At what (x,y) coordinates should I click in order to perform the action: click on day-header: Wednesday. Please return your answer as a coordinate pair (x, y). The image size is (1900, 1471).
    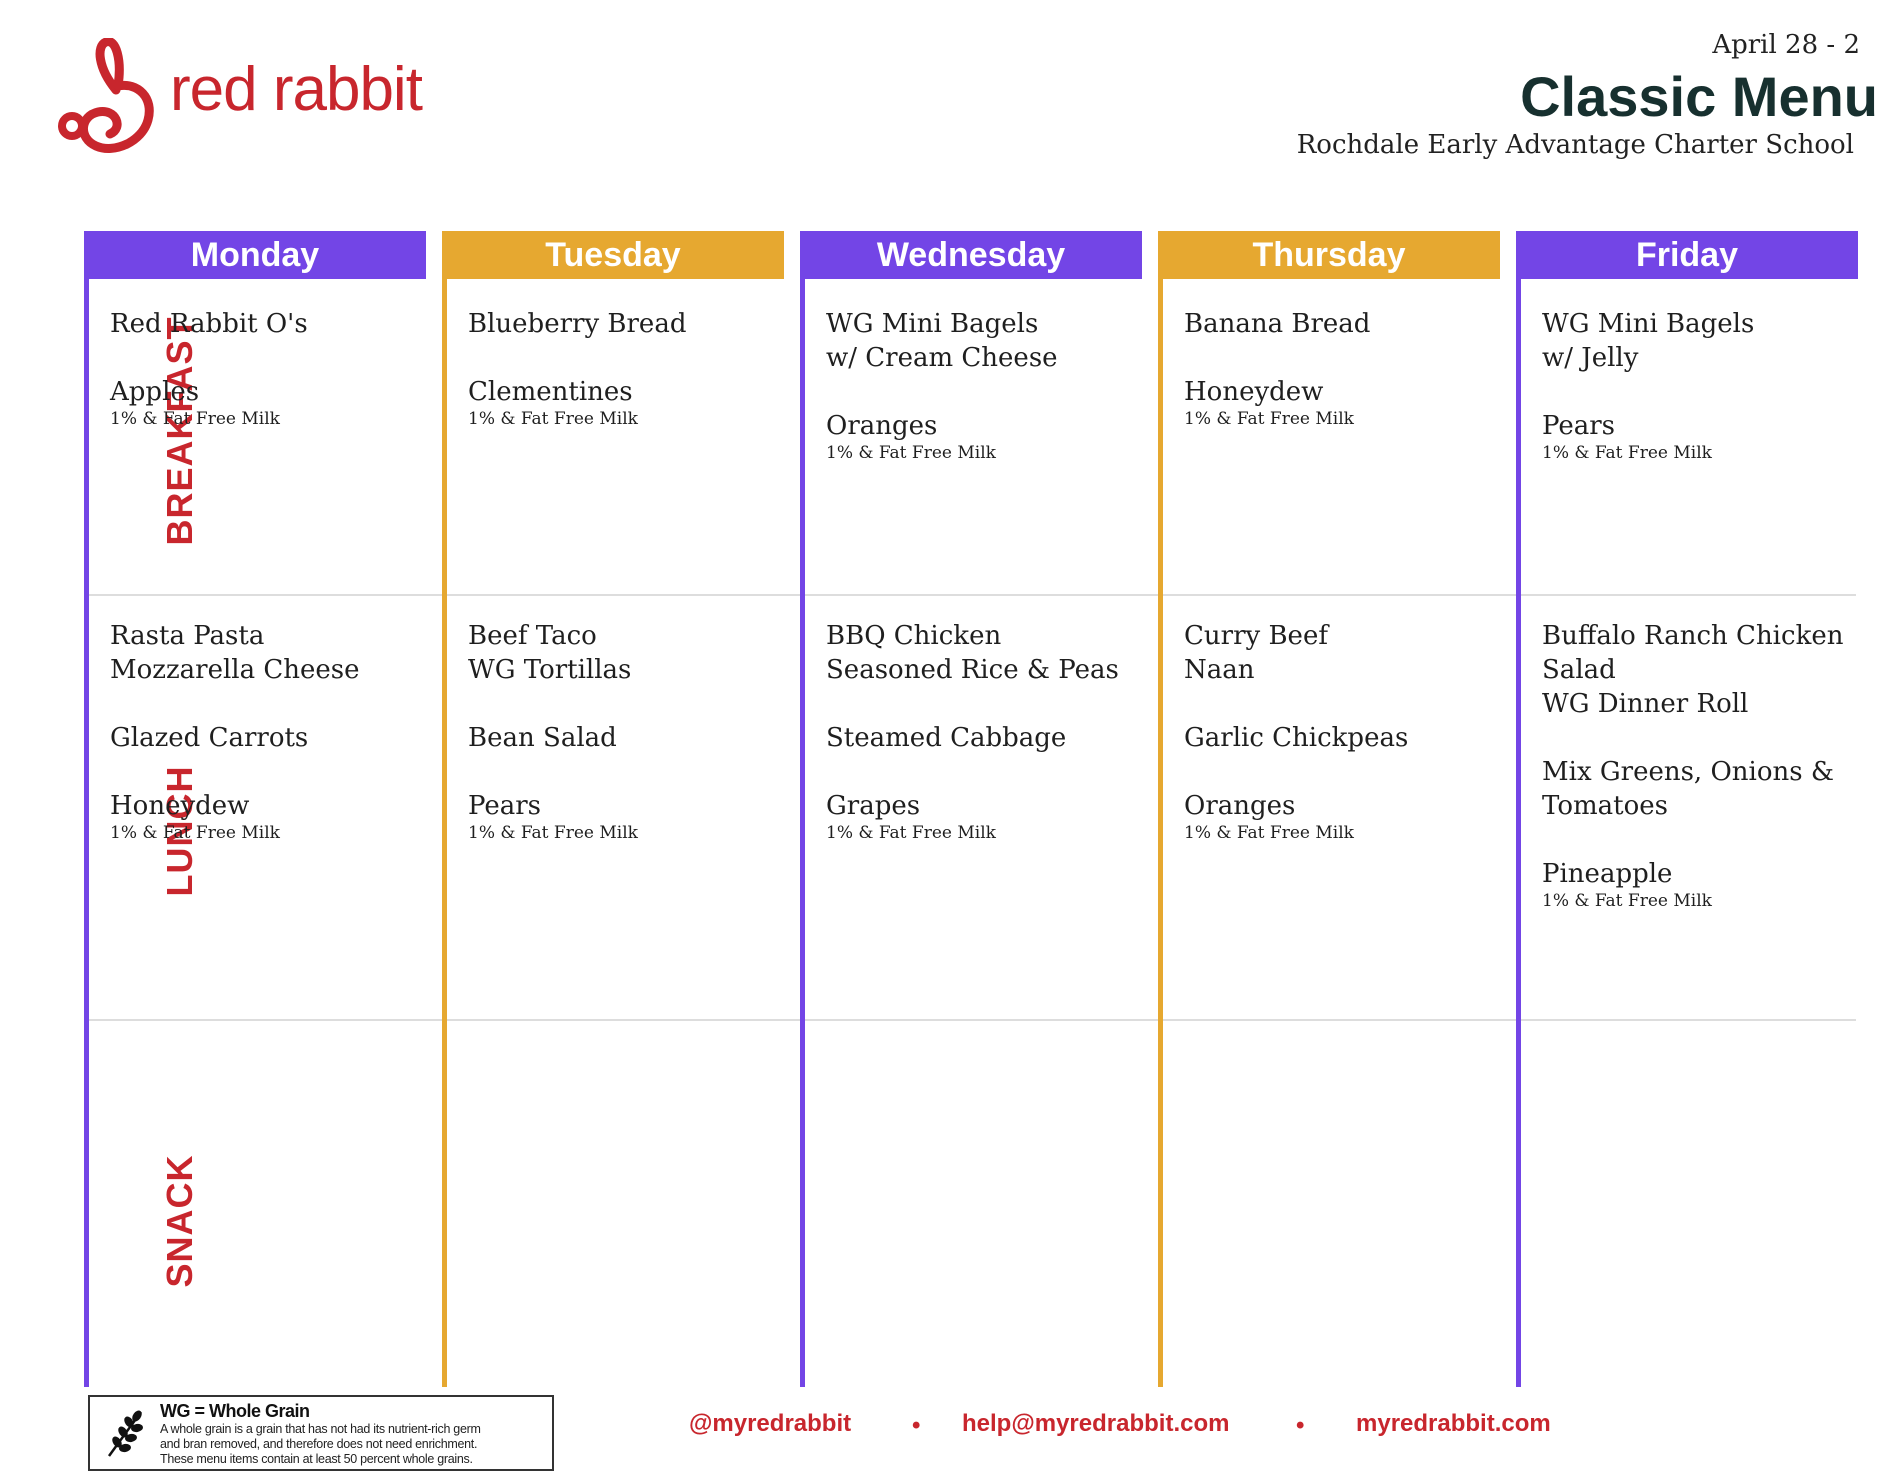
    Looking at the image, I should click on (971, 255).